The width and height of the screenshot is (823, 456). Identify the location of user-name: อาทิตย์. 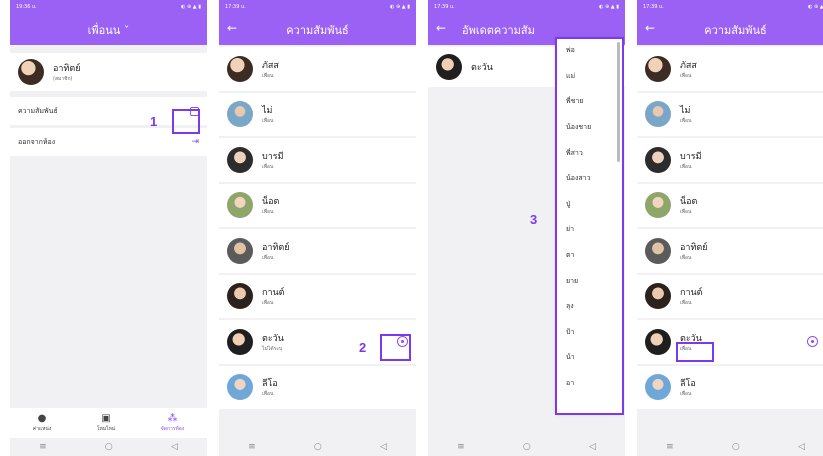
(67, 69).